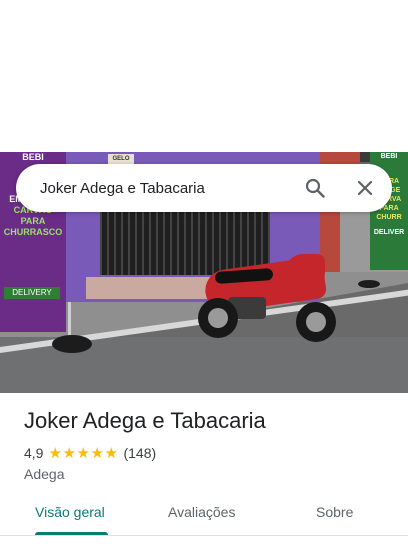  Describe the element at coordinates (334, 512) in the screenshot. I see `tab-about: Sobre` at that location.